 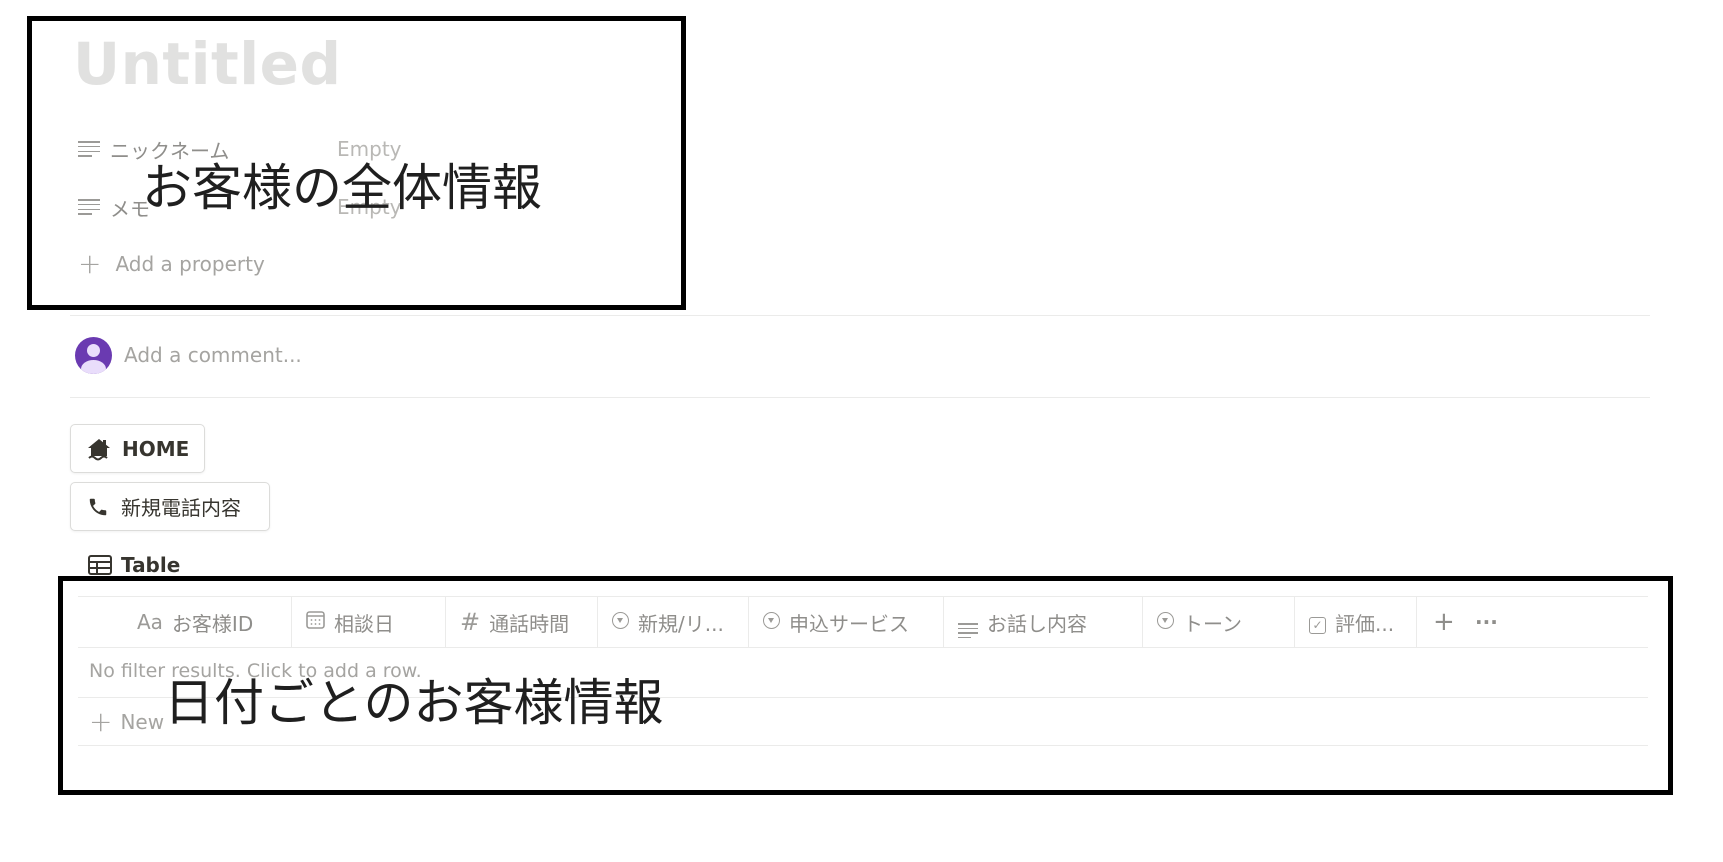 I want to click on new-call-button: 新規電話内容, so click(x=170, y=506).